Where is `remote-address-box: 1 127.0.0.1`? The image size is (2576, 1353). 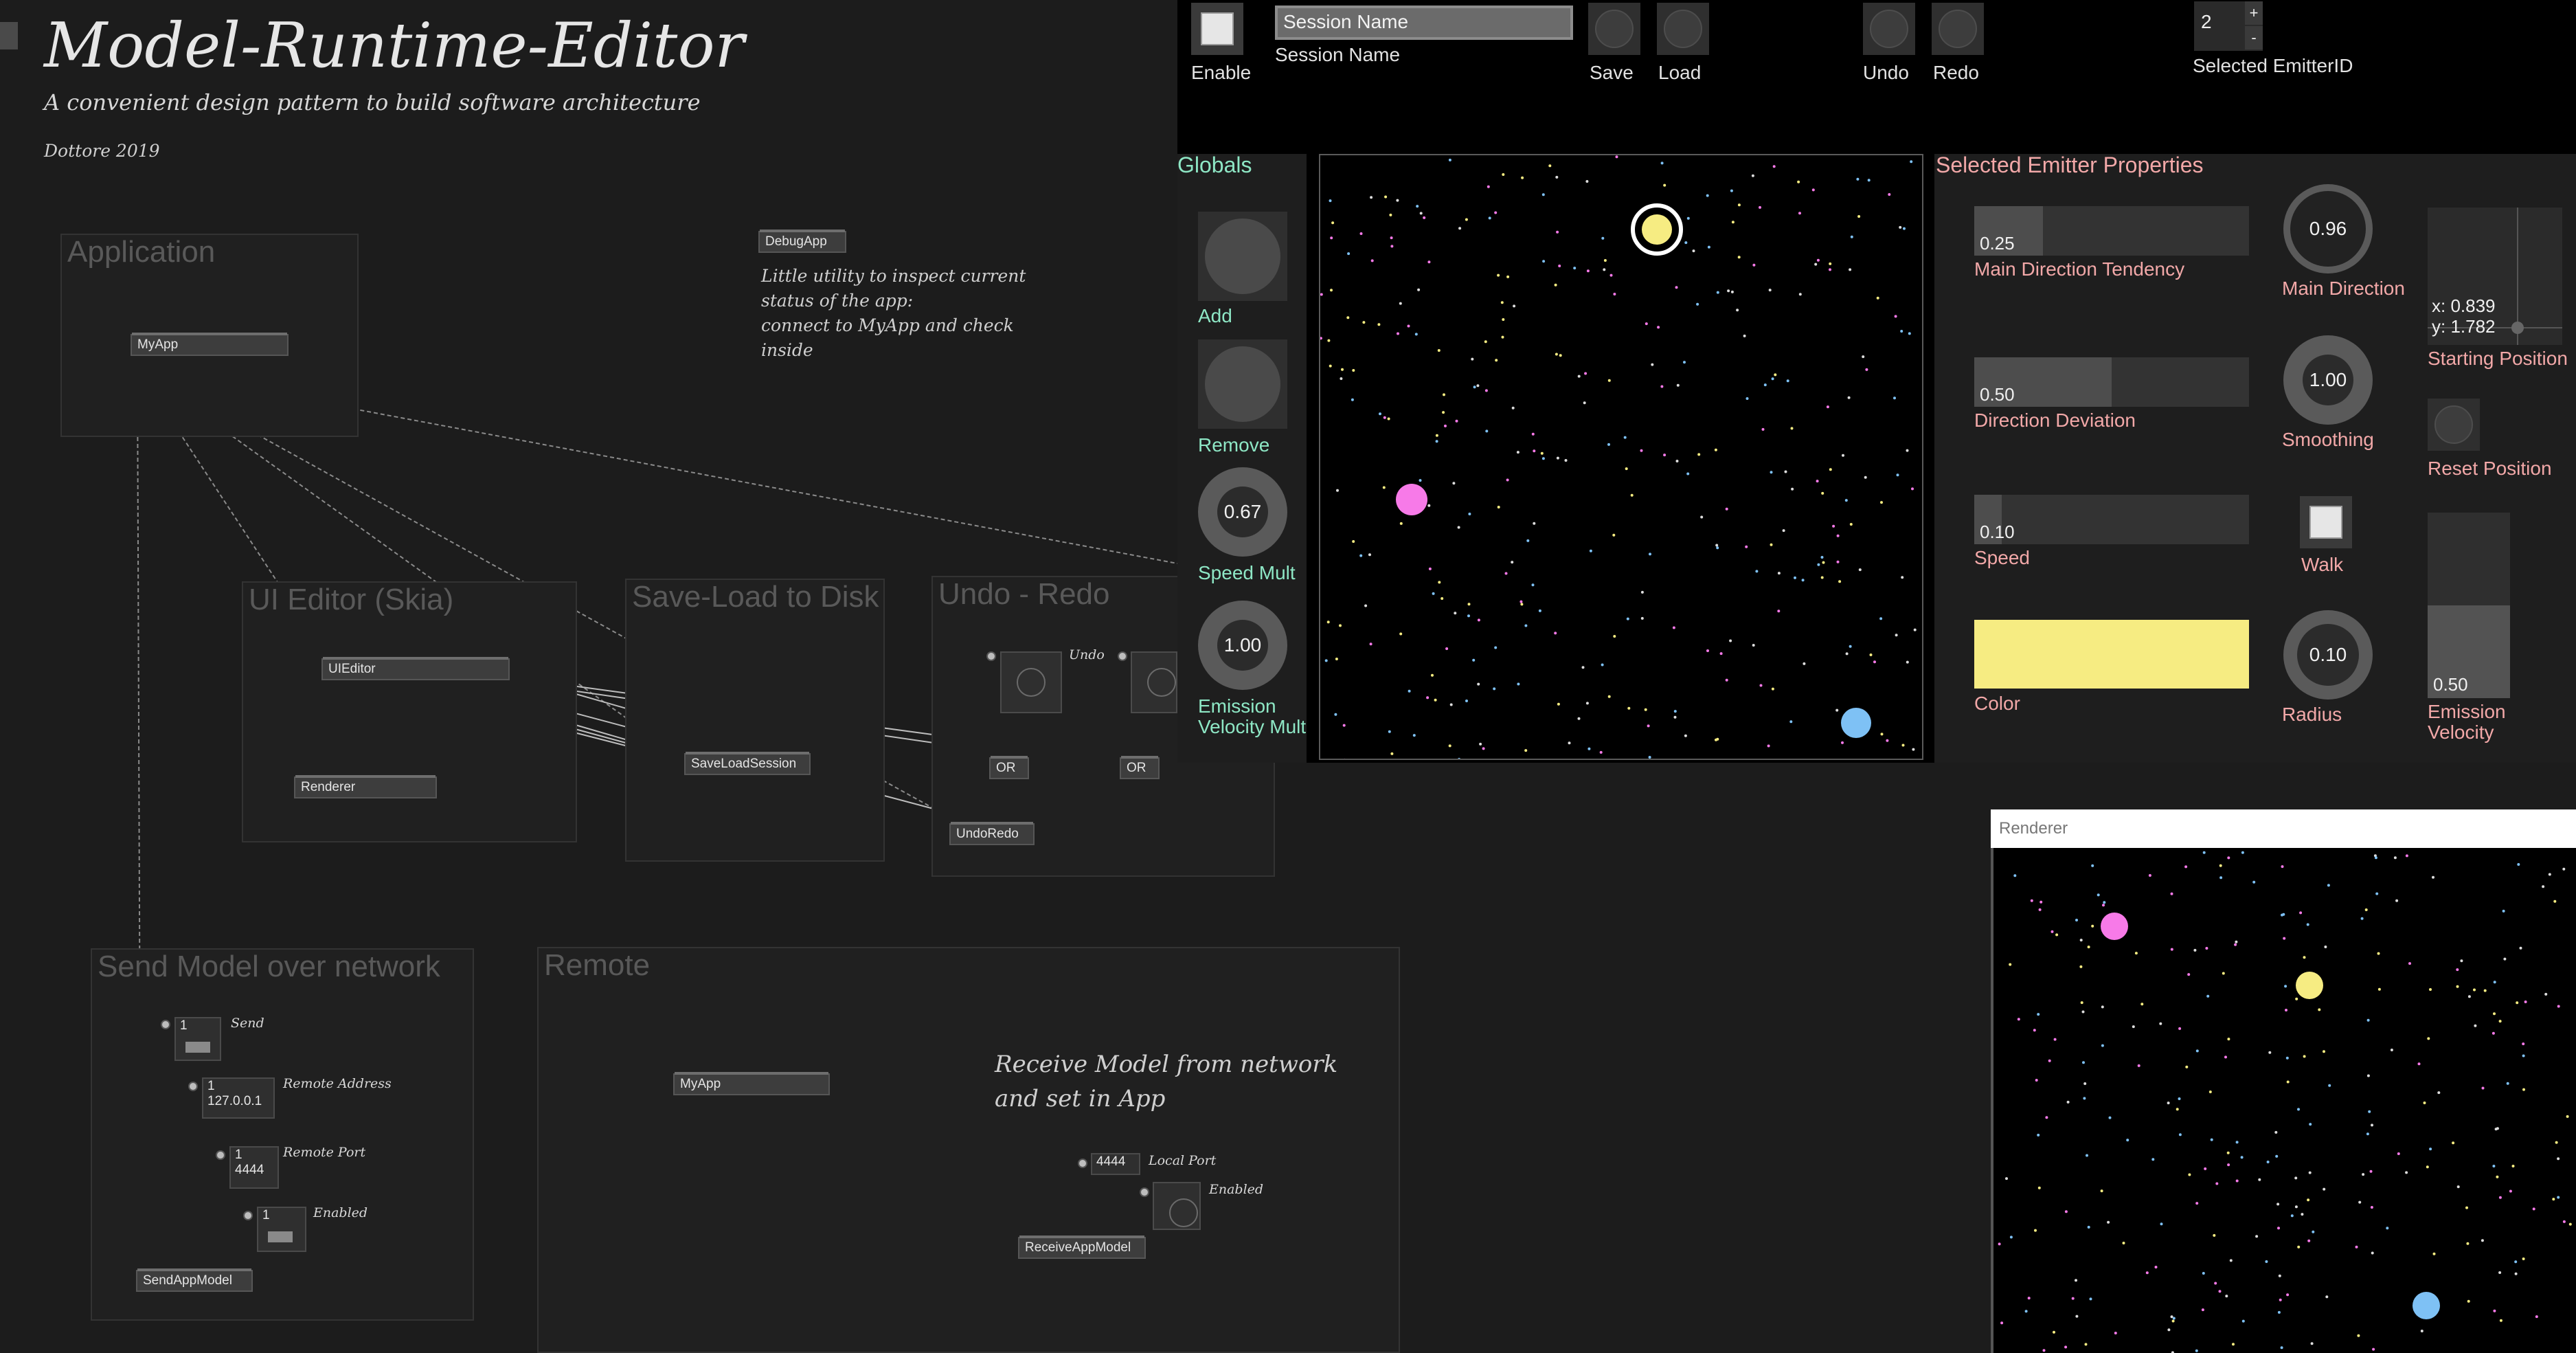 remote-address-box: 1 127.0.0.1 is located at coordinates (238, 1098).